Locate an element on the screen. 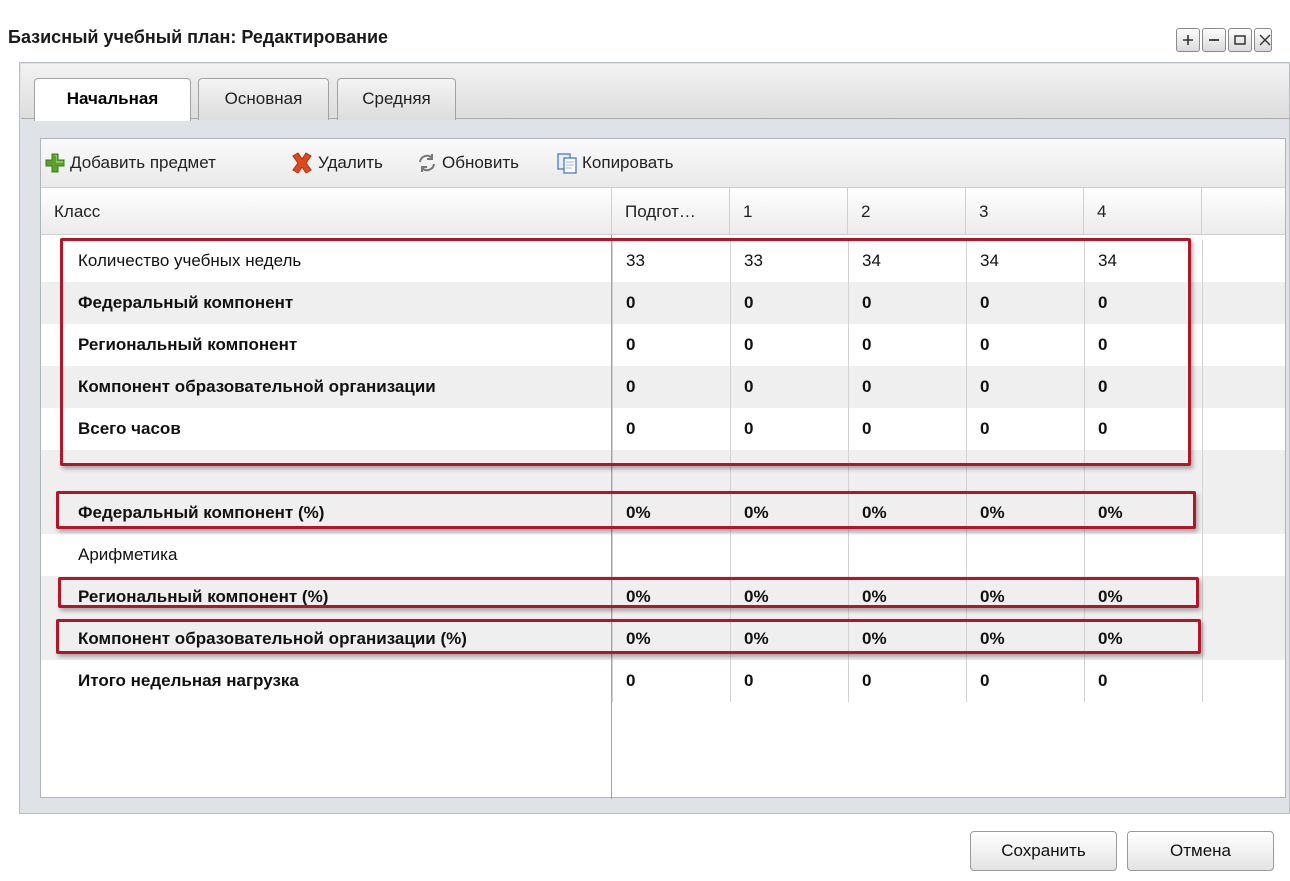 This screenshot has height=881, width=1290. column-header-1: 1 is located at coordinates (789, 211).